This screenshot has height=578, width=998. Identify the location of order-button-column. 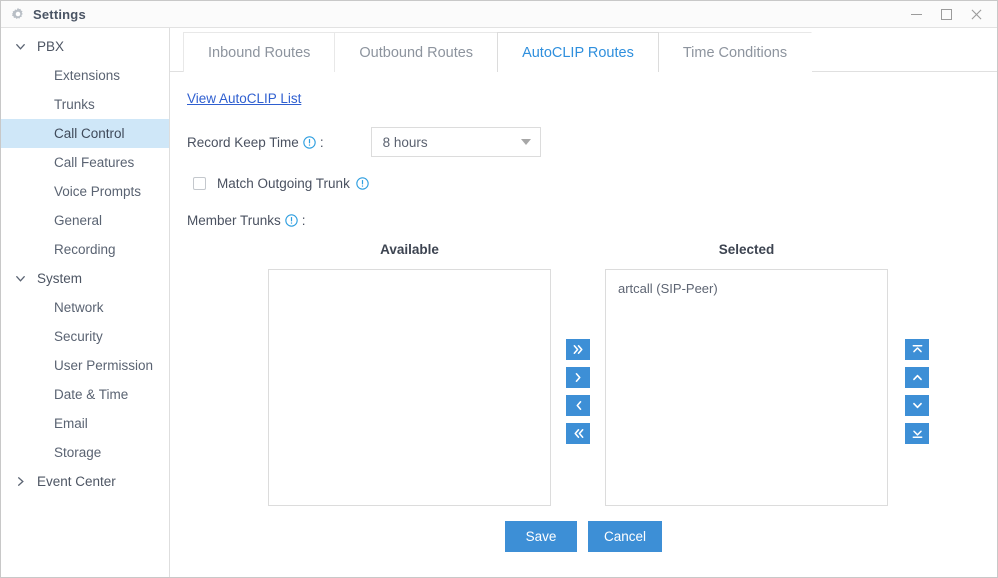
(917, 343).